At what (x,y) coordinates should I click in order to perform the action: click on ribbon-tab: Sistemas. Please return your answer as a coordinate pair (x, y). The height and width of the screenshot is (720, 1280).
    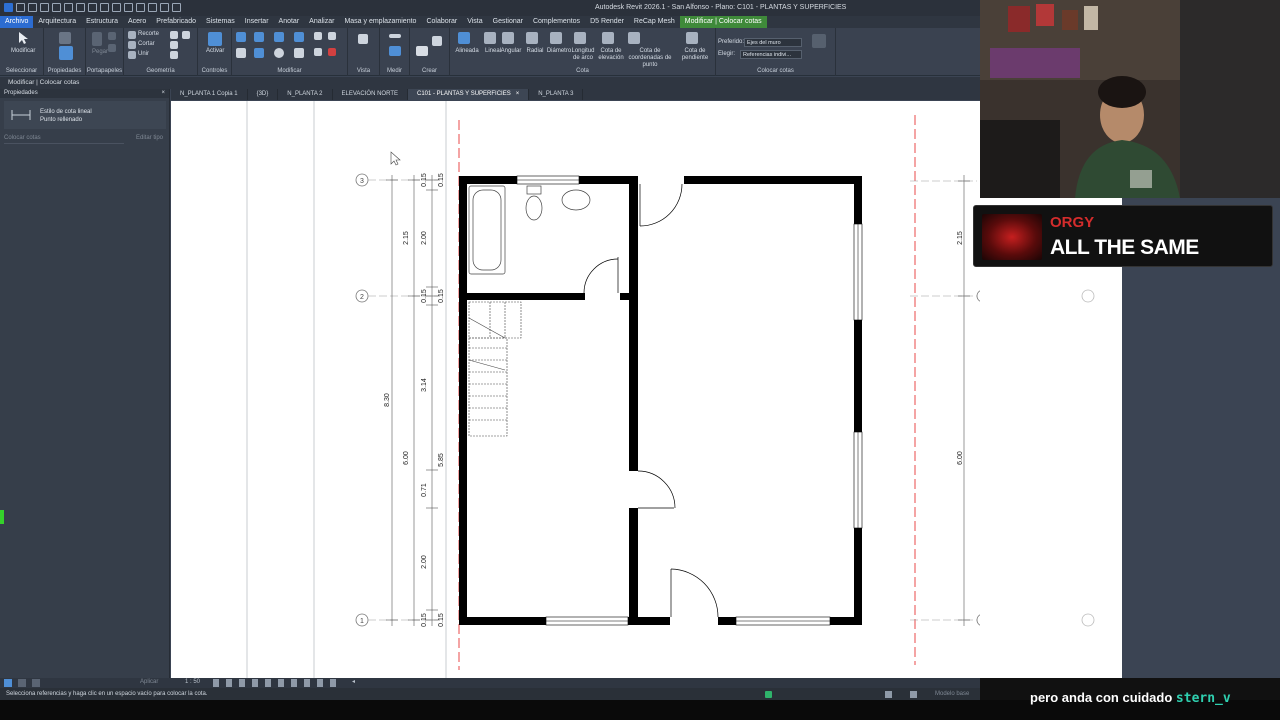
    Looking at the image, I should click on (220, 22).